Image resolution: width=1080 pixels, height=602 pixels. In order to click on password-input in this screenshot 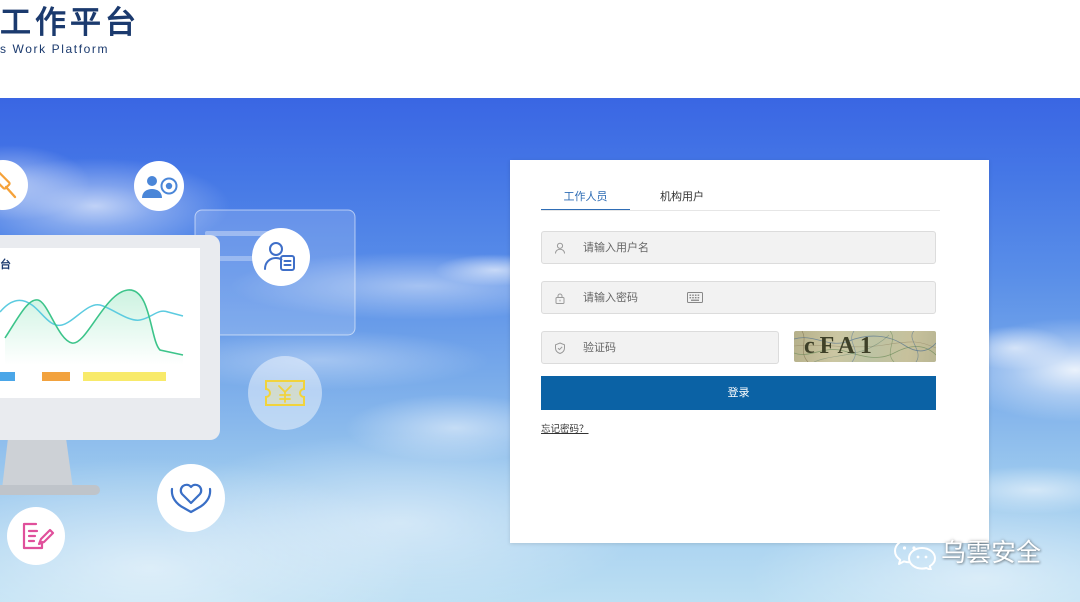, I will do `click(633, 297)`.